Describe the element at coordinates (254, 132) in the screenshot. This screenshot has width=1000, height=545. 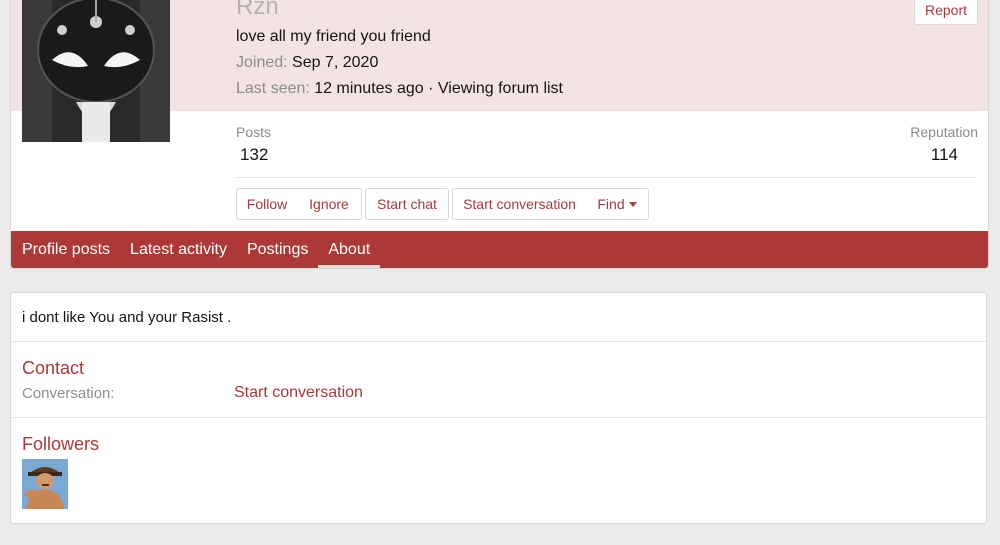
I see `posts-label: Posts` at that location.